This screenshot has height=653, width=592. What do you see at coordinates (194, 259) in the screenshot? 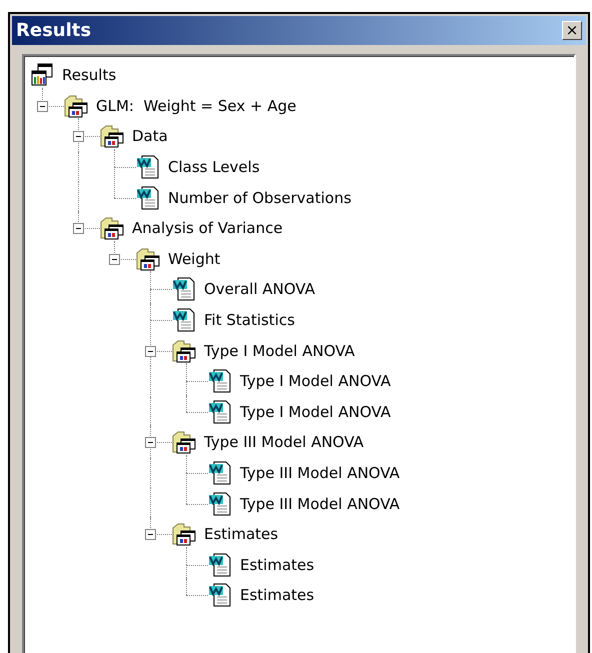
I see `tree-item: Weight` at bounding box center [194, 259].